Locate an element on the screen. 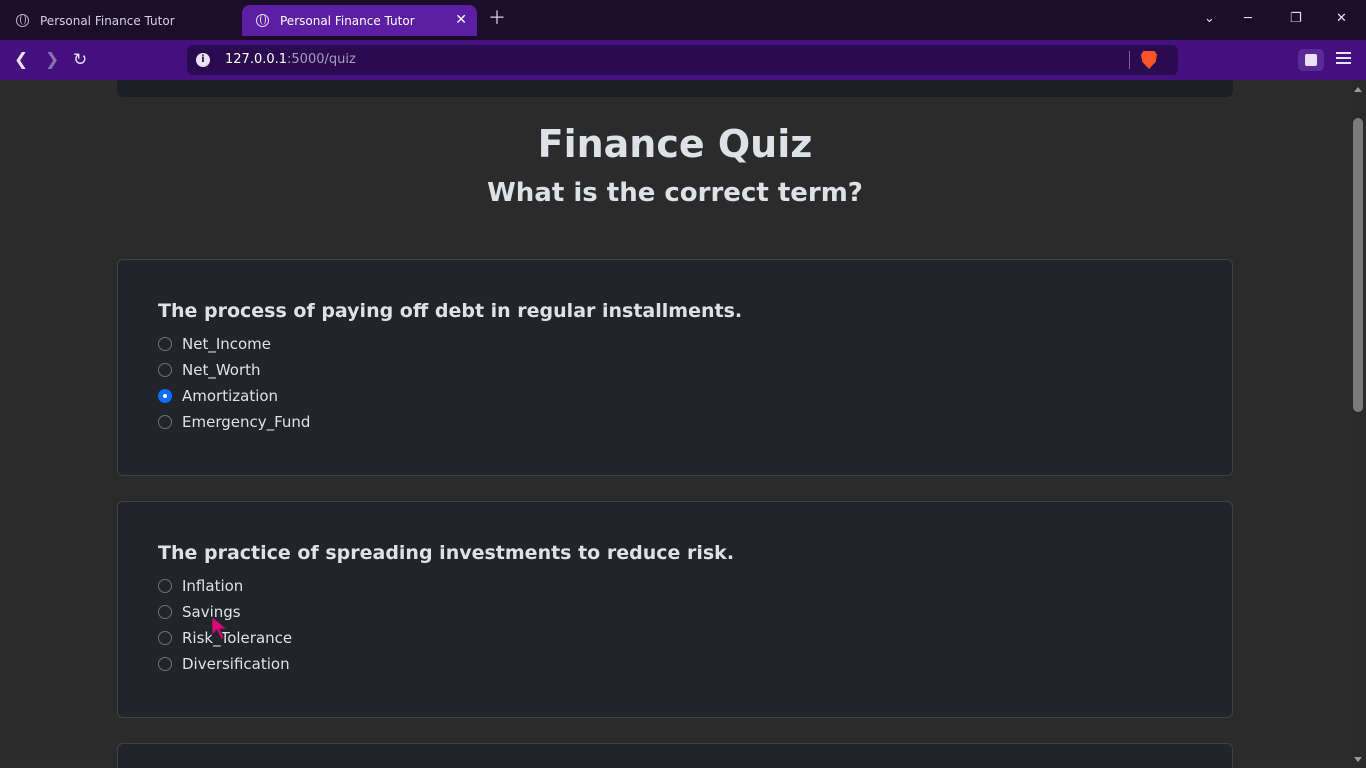  page-subtitle: What is the correct term? is located at coordinates (675, 193).